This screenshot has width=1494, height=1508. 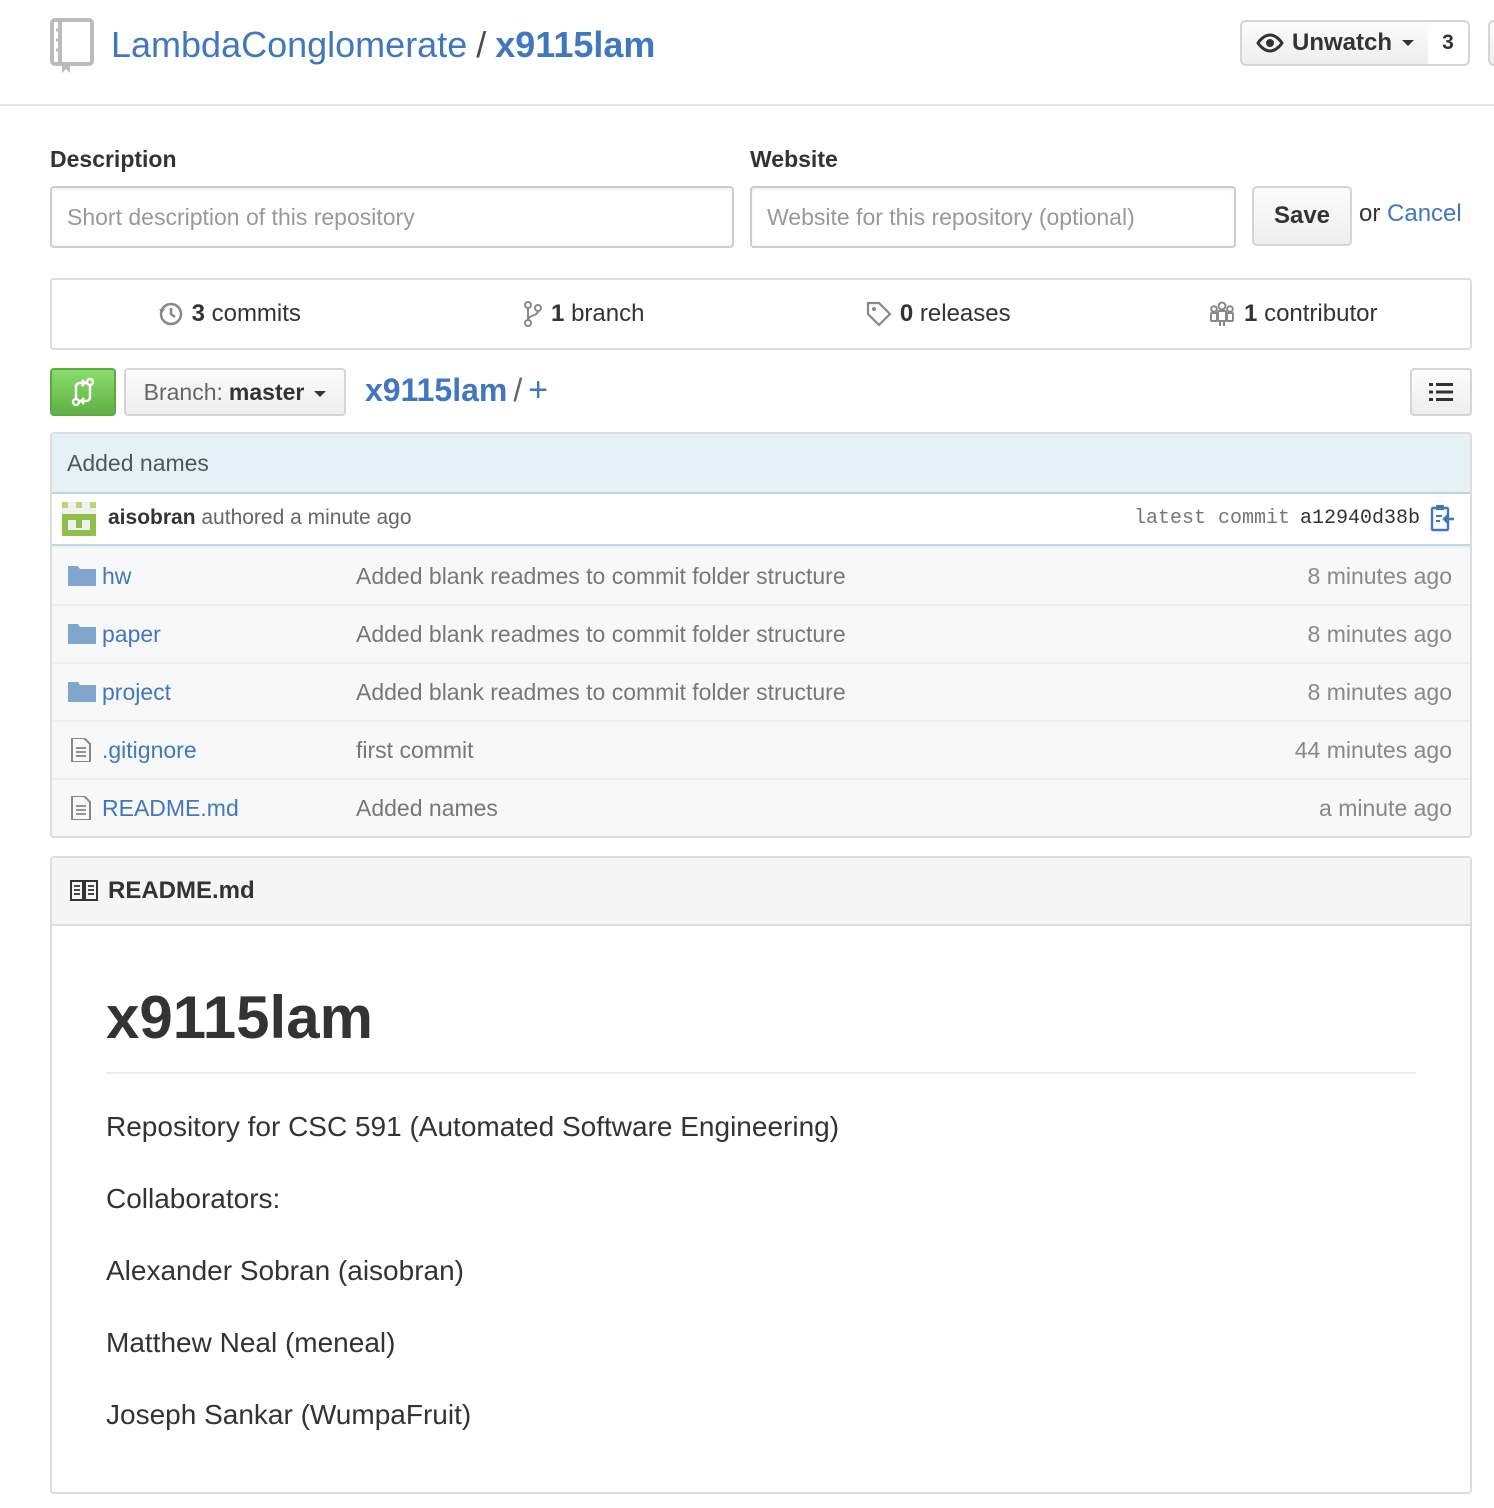 I want to click on or-cancel: or Cancel, so click(x=1410, y=214).